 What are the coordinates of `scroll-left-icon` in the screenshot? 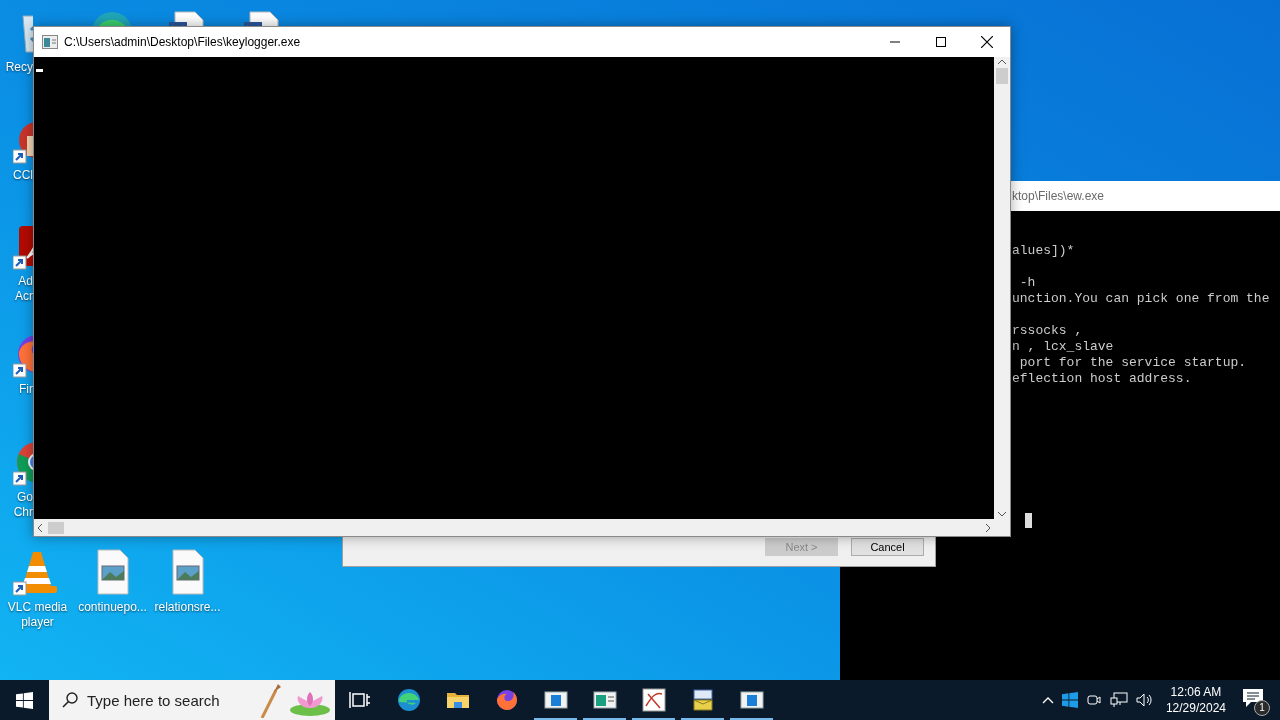 It's located at (39, 527).